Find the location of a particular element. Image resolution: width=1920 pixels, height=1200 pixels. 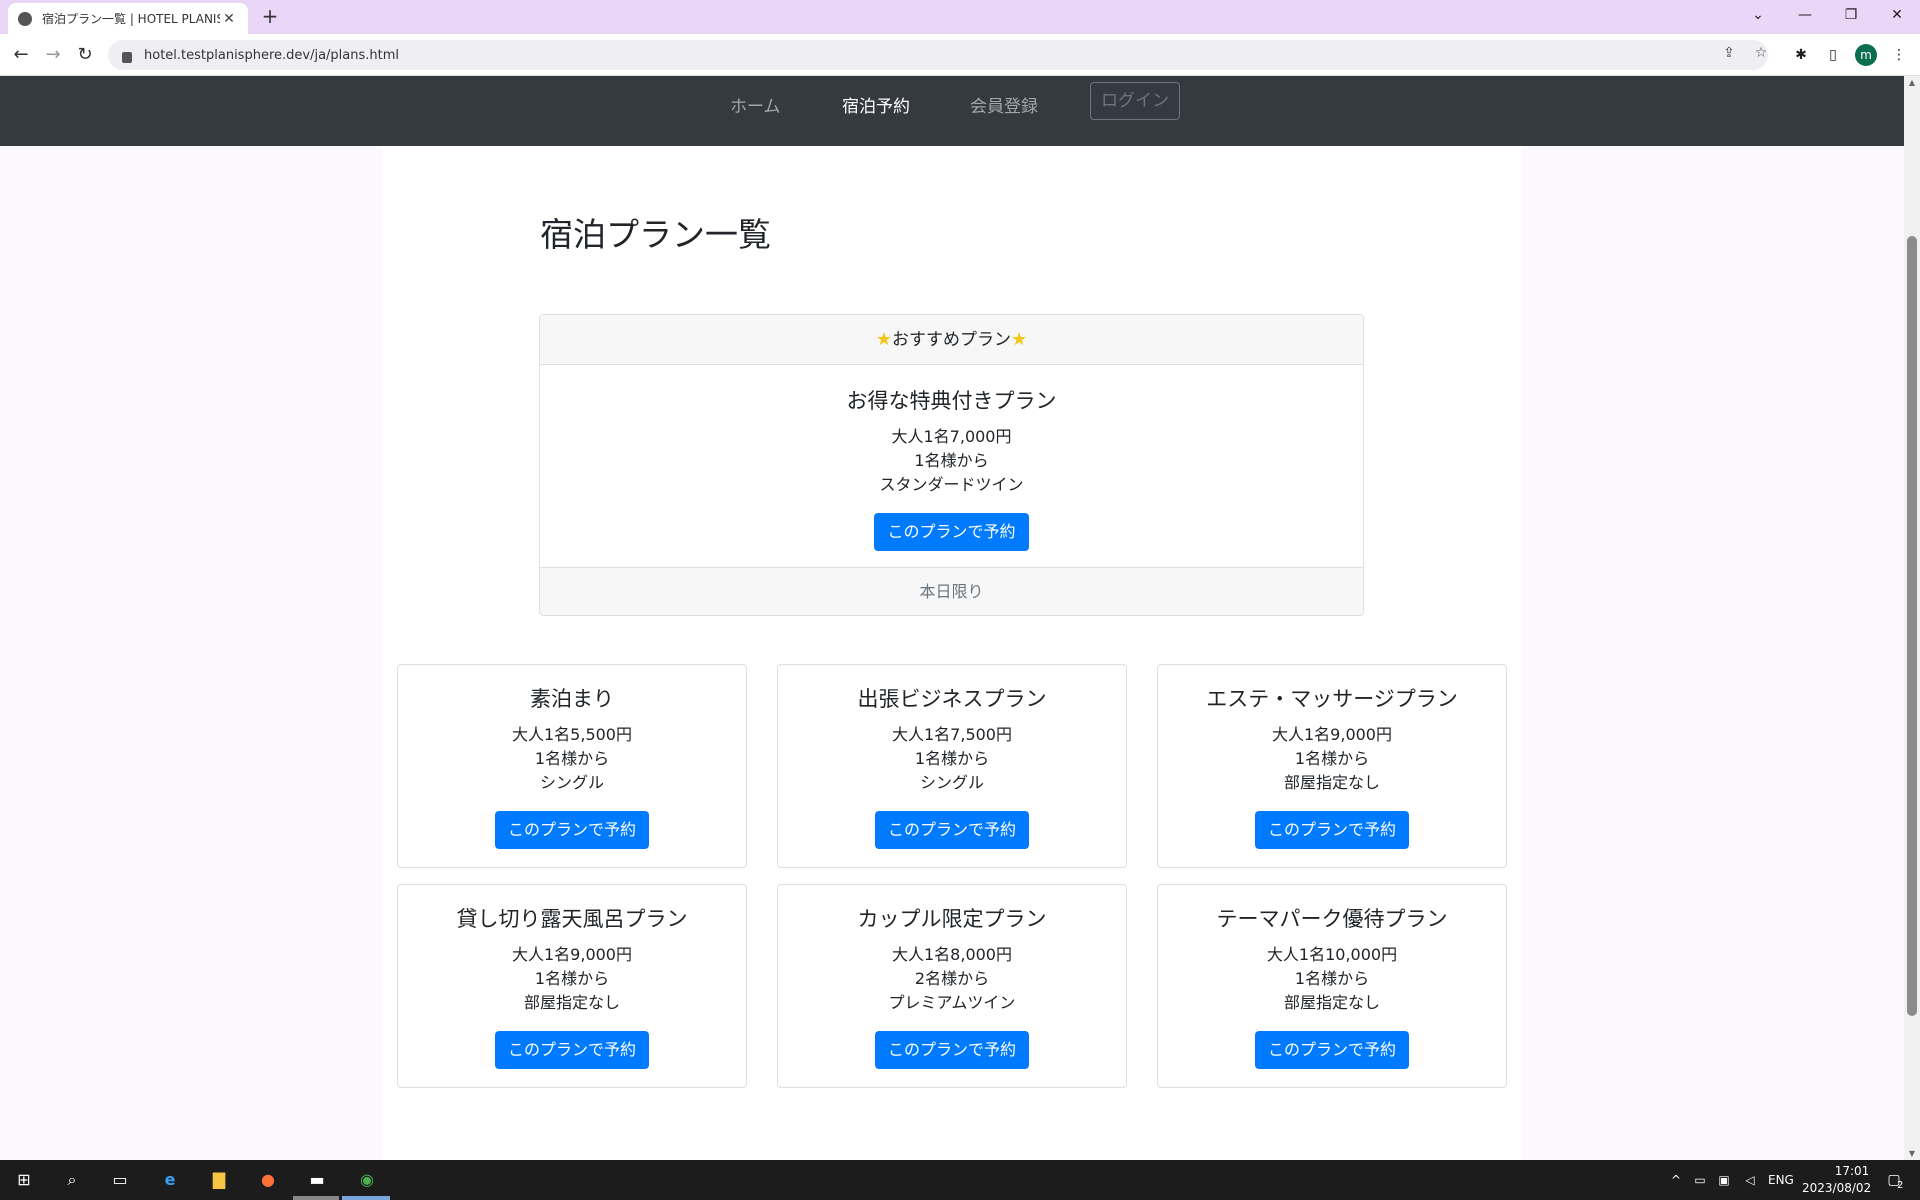

network-icon: ▣ is located at coordinates (1724, 1180).